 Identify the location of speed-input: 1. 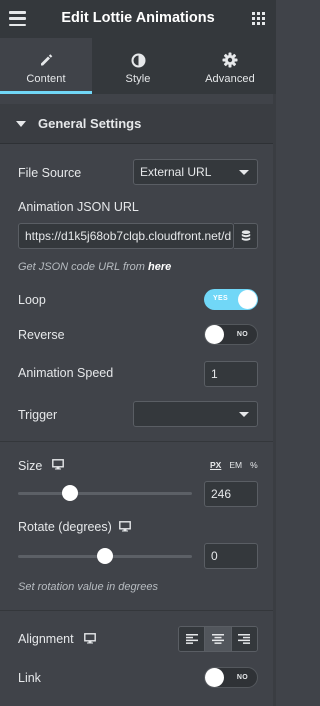
(231, 374).